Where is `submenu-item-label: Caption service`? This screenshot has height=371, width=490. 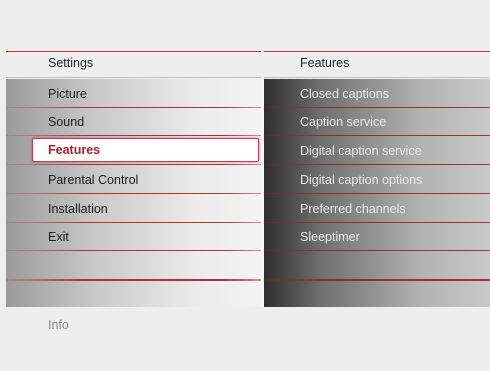
submenu-item-label: Caption service is located at coordinates (343, 121).